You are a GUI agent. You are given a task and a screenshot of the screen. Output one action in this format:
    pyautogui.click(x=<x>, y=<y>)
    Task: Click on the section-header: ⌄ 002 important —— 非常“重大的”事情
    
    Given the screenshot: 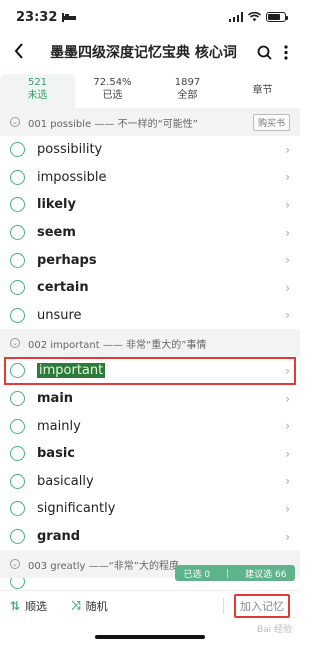 What is the action you would take?
    pyautogui.click(x=150, y=343)
    